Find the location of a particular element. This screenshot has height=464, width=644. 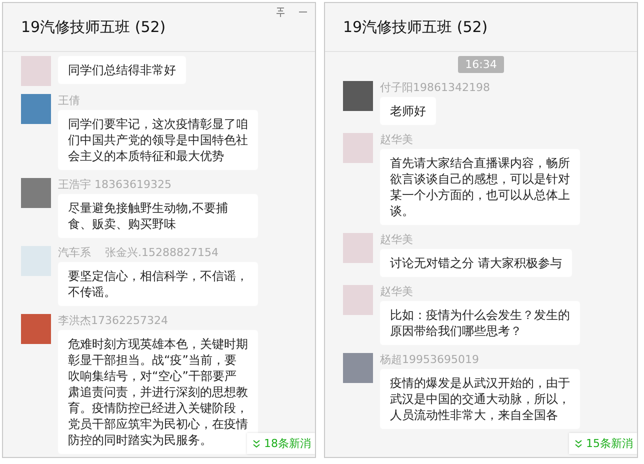

sender-name: 杨超19953695019 is located at coordinates (429, 359).